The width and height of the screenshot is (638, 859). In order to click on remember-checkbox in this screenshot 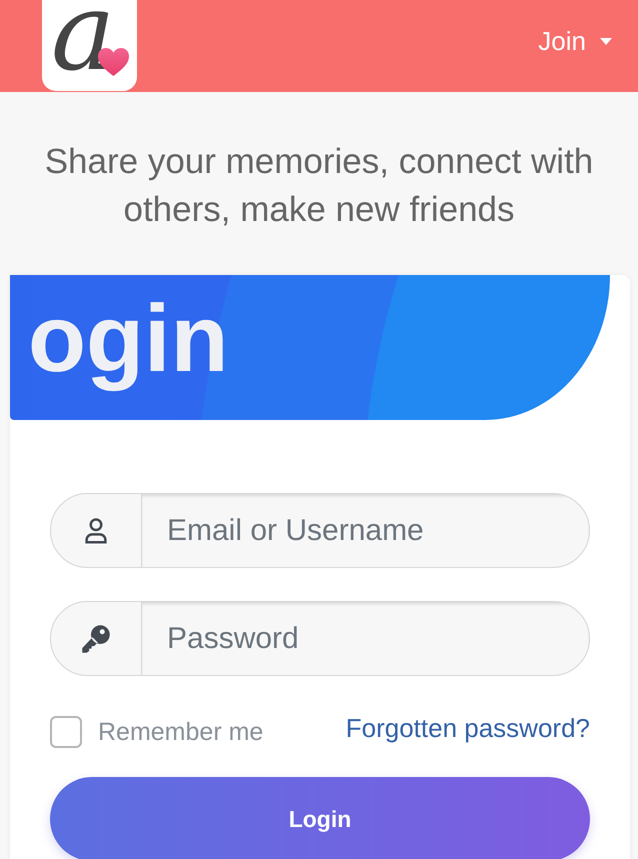, I will do `click(66, 732)`.